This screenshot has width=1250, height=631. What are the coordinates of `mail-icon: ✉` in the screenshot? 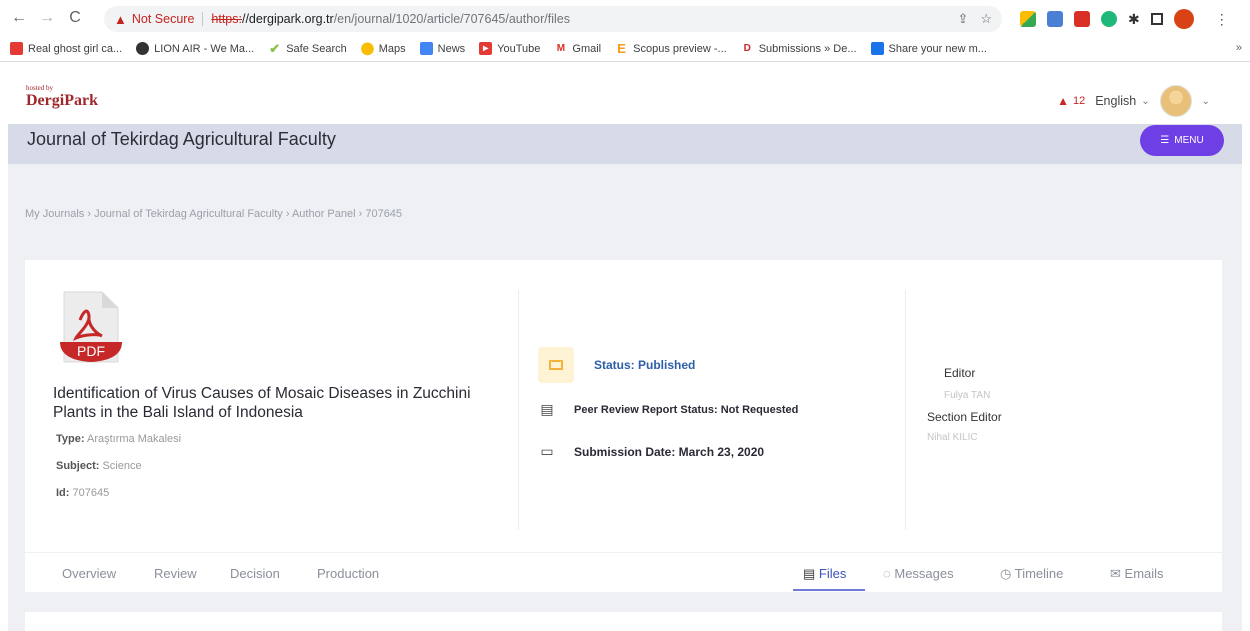 It's located at (1115, 573).